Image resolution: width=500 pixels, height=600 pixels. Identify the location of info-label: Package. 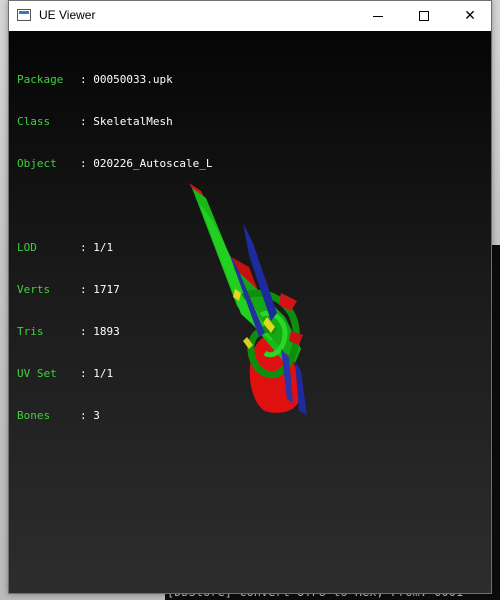
(40, 79).